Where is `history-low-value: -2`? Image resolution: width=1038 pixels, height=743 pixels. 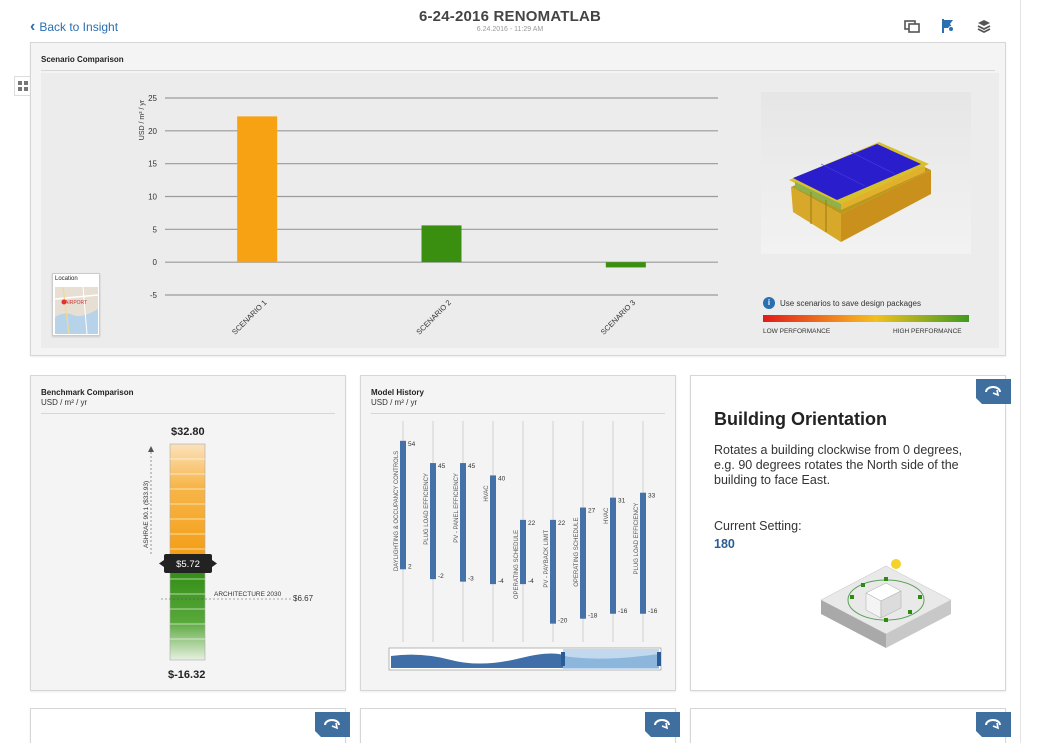
history-low-value: -2 is located at coordinates (441, 576).